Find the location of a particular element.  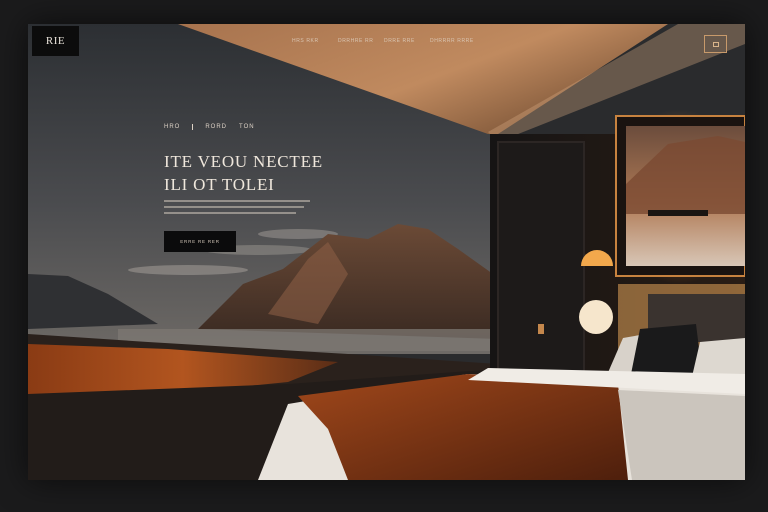

brand-logo: RIE is located at coordinates (55, 41).